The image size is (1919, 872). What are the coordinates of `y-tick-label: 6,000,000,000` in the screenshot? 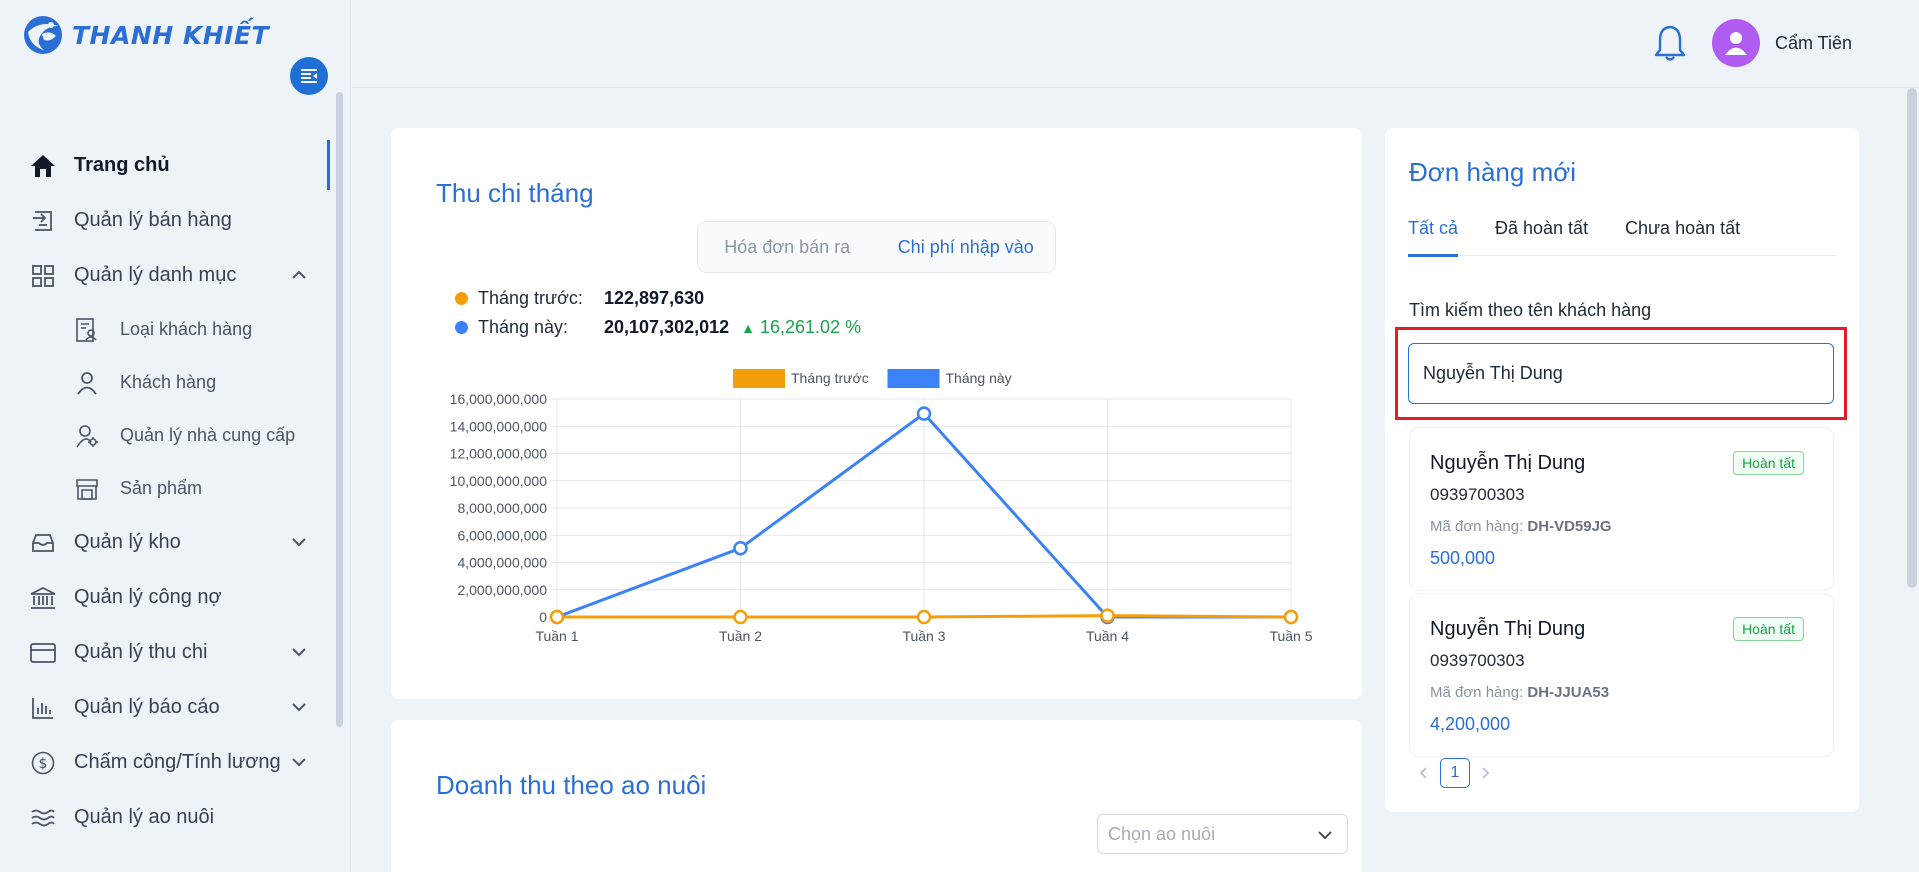 It's located at (502, 535).